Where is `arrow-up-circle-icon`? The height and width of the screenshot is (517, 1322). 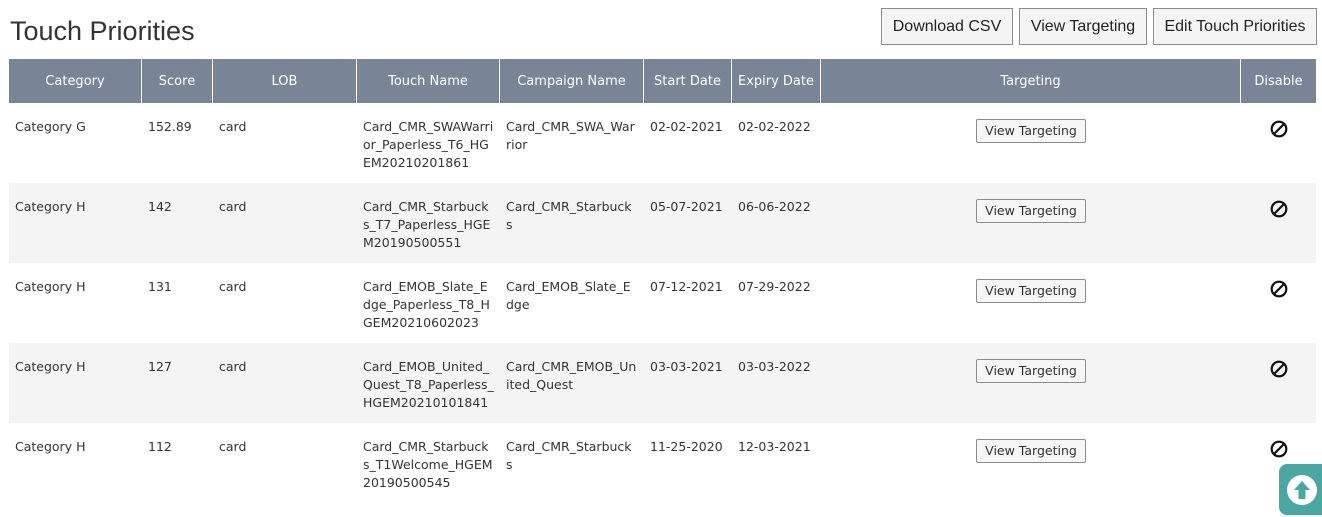
arrow-up-circle-icon is located at coordinates (1302, 489).